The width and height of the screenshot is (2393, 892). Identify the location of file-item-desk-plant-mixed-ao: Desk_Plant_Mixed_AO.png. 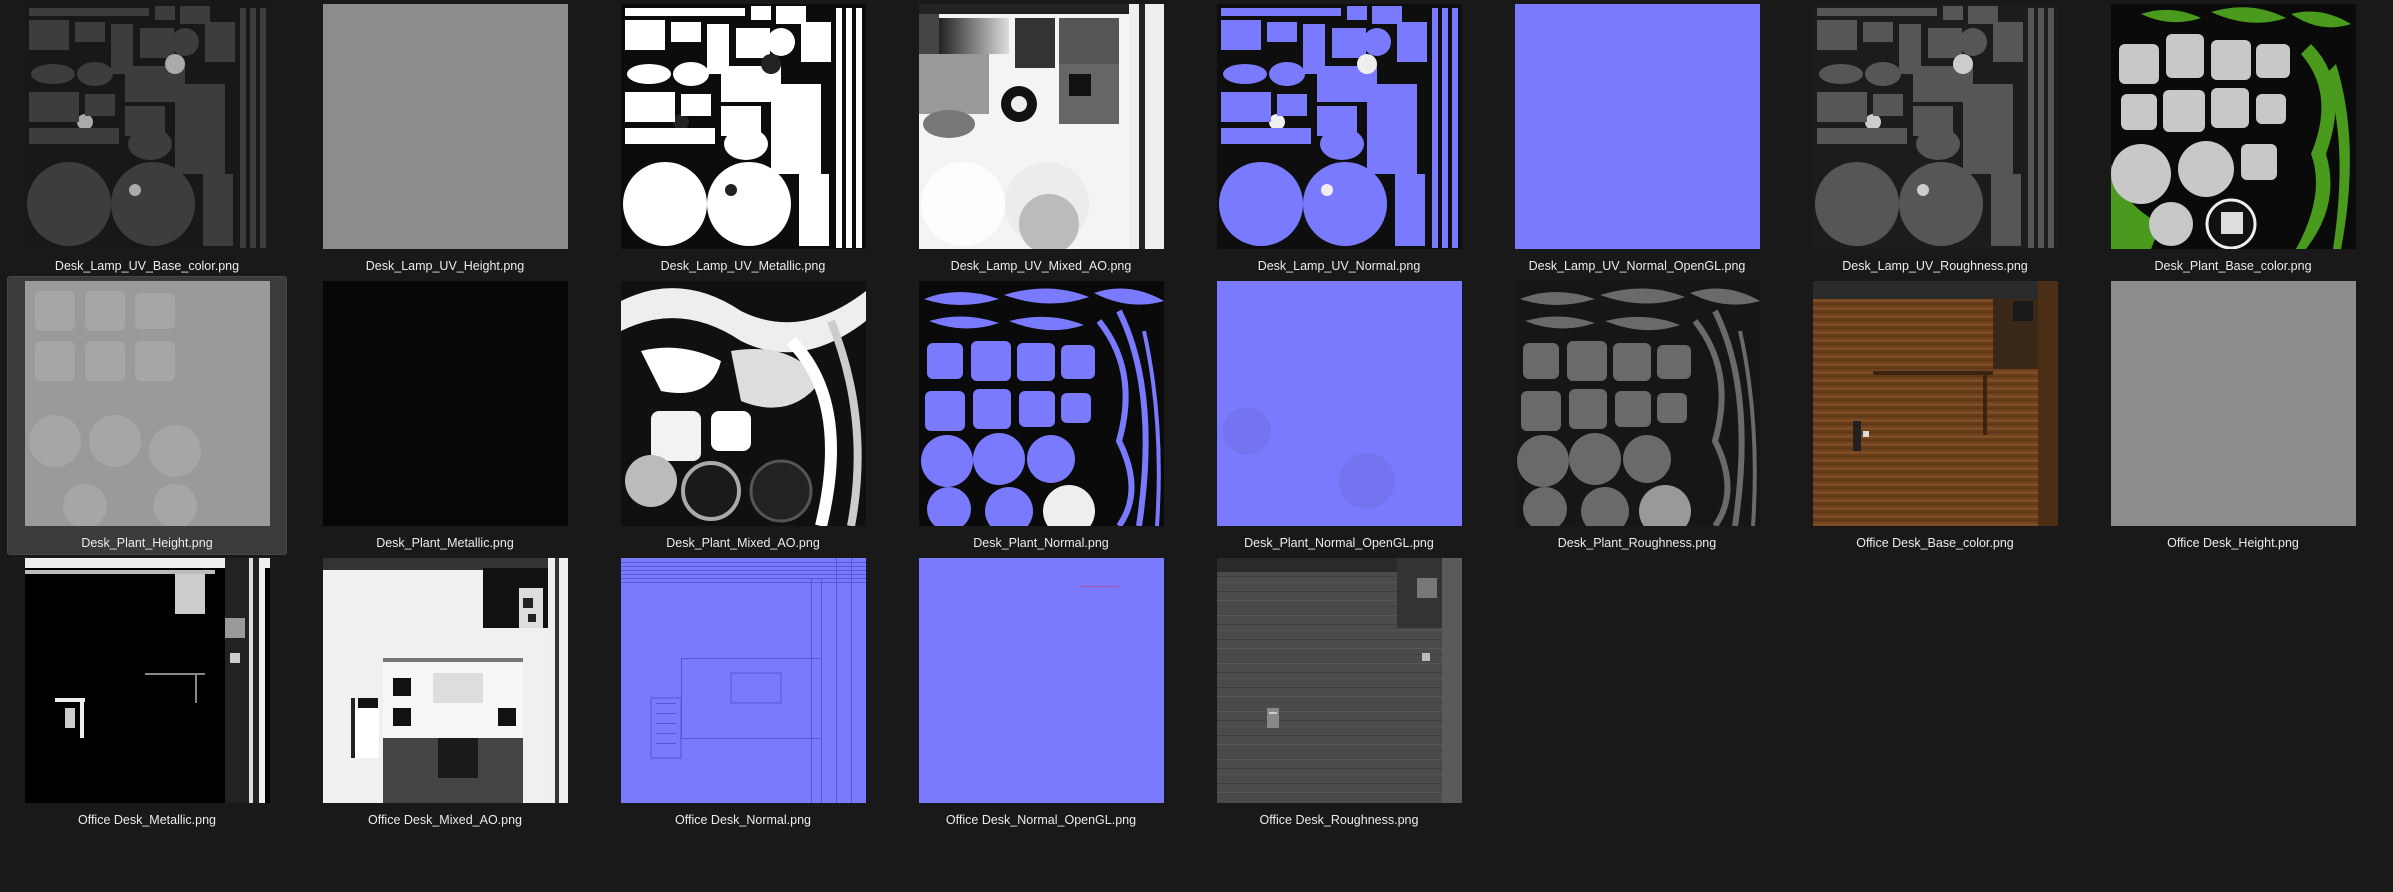
(743, 415).